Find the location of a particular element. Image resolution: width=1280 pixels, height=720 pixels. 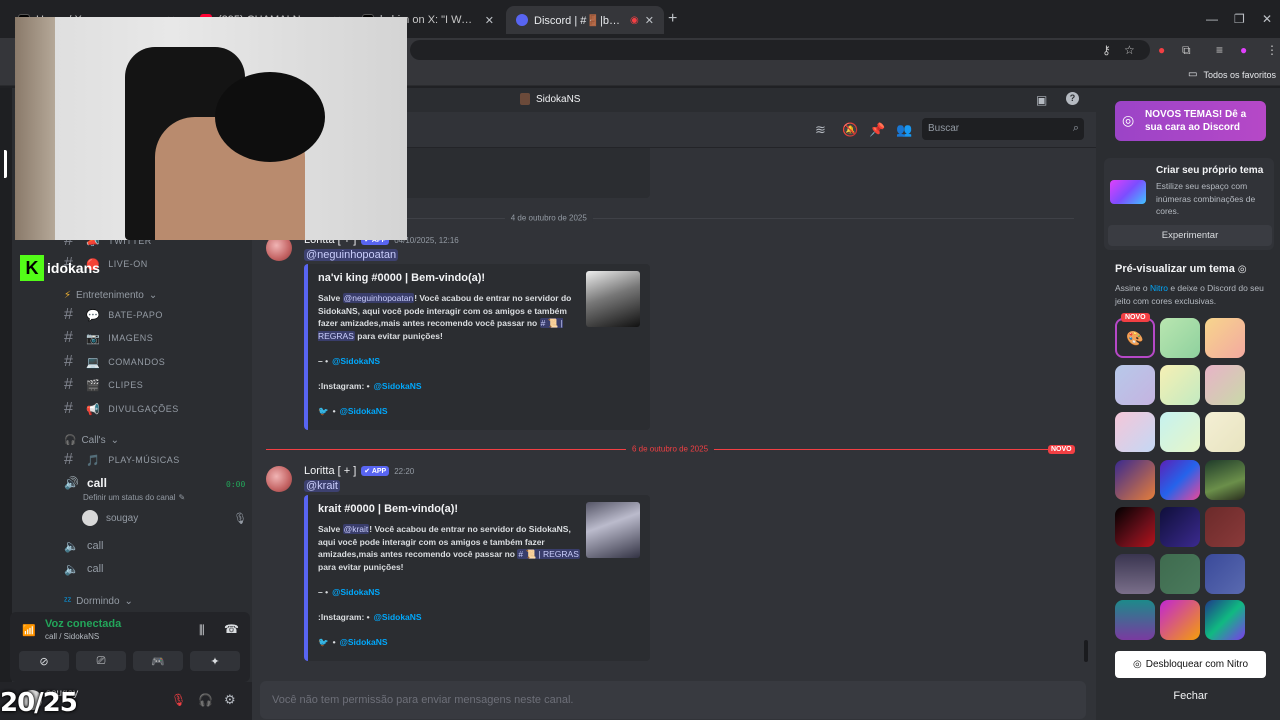

channel-play-musicas: # 🎵 PLAY-MÚSICAS is located at coordinates (122, 460).